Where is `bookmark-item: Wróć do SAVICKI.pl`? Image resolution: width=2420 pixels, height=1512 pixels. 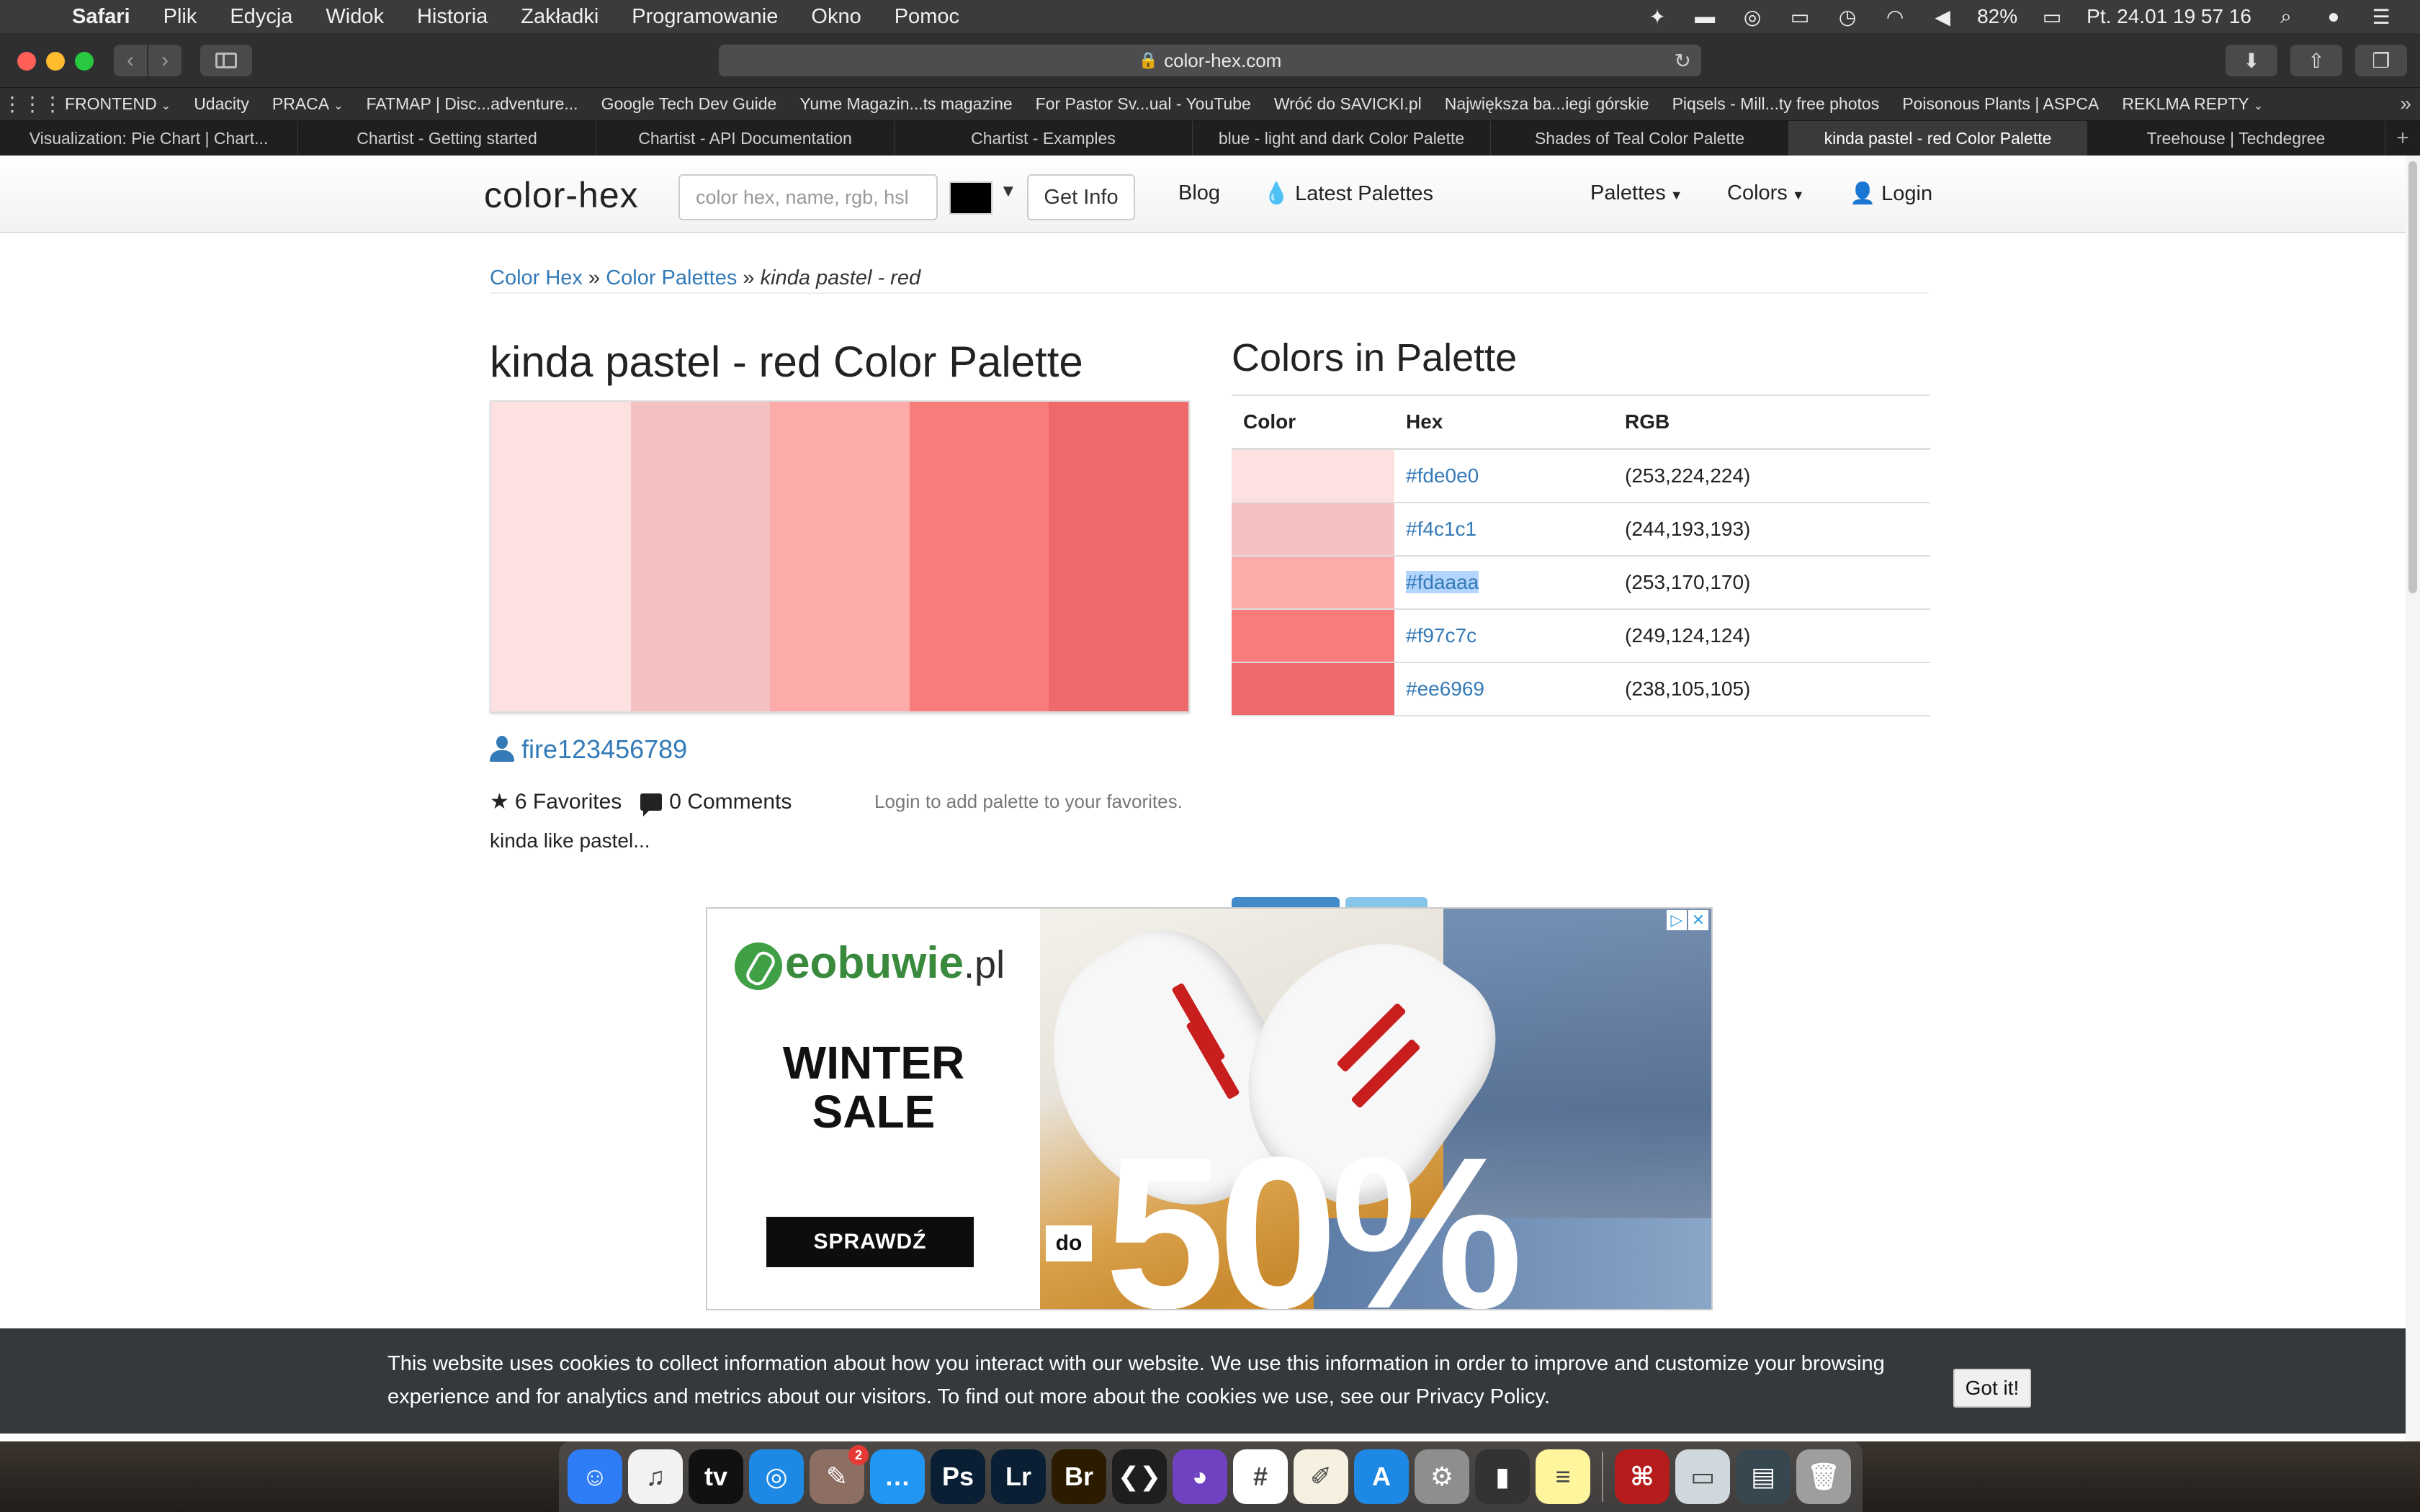
bookmark-item: Wróć do SAVICKI.pl is located at coordinates (1348, 104).